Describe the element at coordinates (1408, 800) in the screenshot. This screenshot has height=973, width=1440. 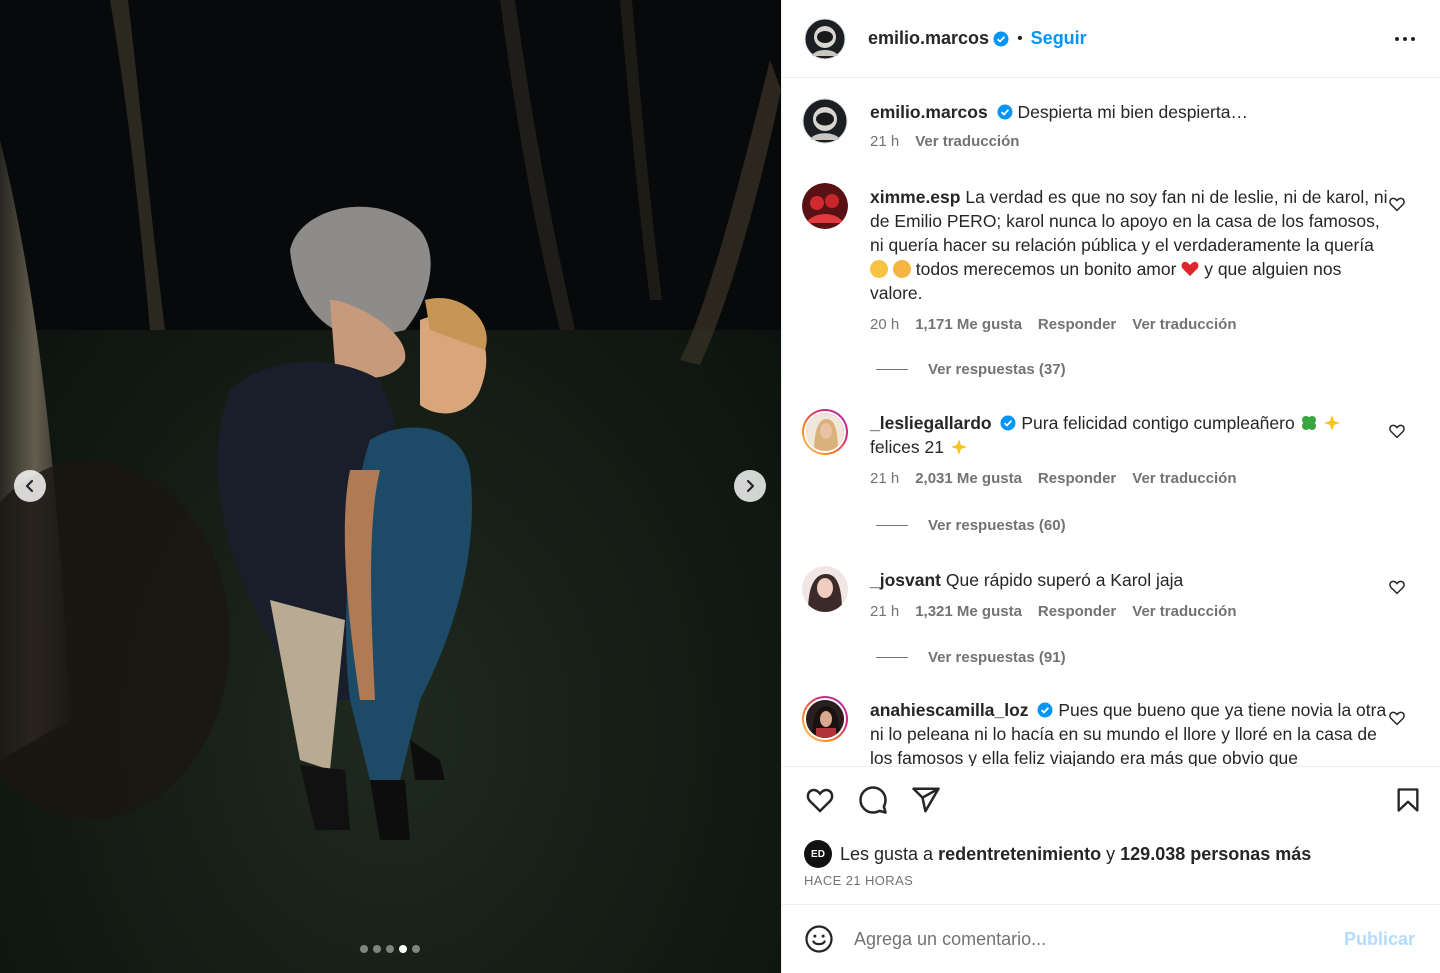
I see `bookmark-icon` at that location.